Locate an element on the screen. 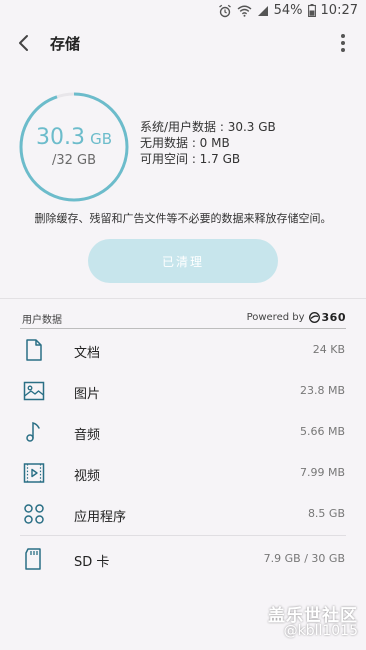 This screenshot has width=366, height=650. alarm-icon is located at coordinates (224, 10).